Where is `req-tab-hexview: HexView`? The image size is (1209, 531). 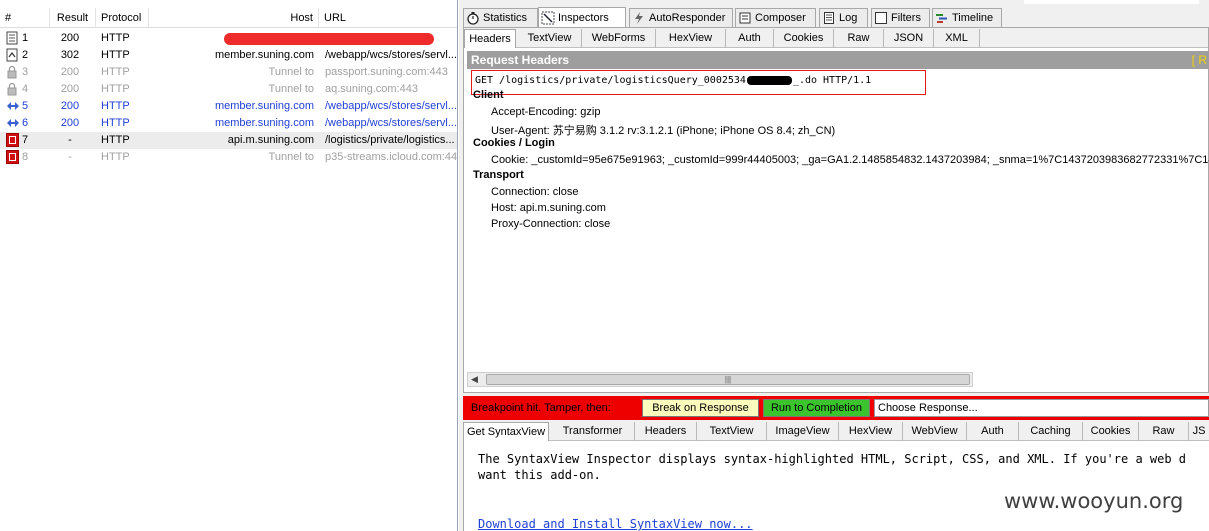
req-tab-hexview: HexView is located at coordinates (691, 38).